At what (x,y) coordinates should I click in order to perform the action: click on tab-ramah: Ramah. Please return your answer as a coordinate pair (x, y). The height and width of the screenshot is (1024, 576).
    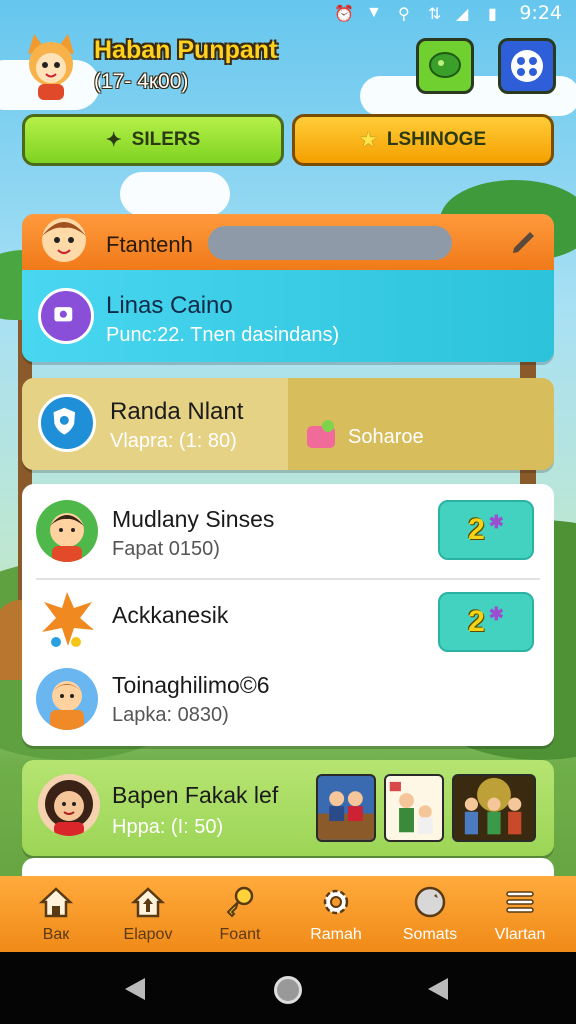
    Looking at the image, I should click on (336, 914).